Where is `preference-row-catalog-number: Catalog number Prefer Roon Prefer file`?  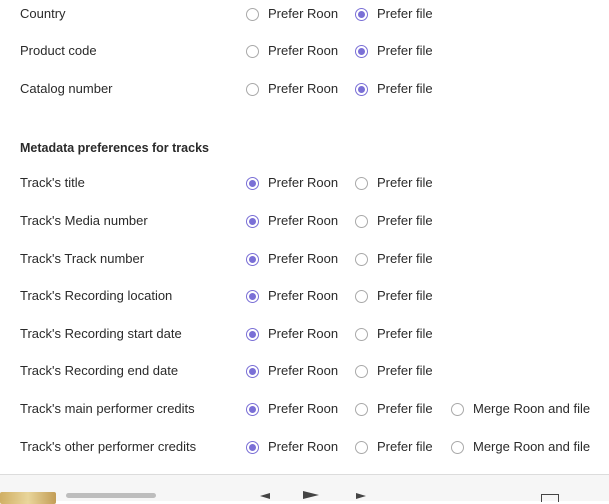
preference-row-catalog-number: Catalog number Prefer Roon Prefer file is located at coordinates (304, 89).